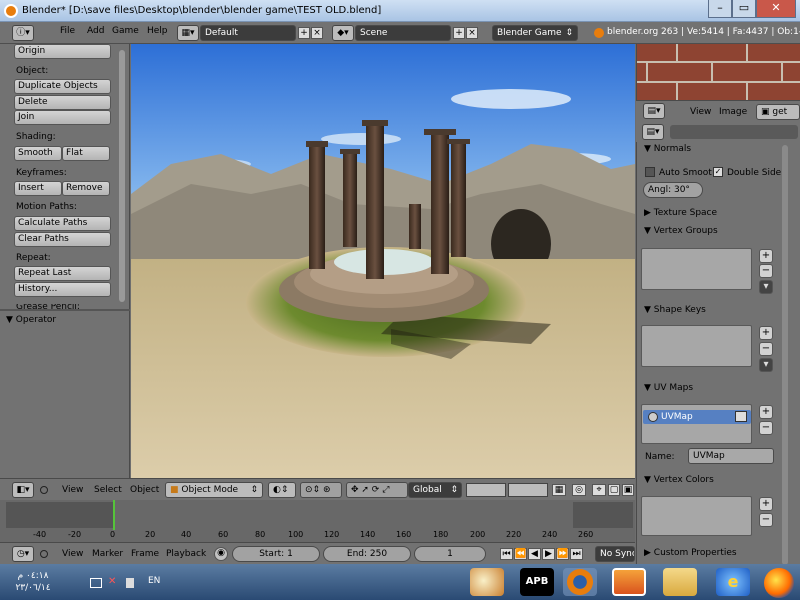 This screenshot has width=800, height=600. Describe the element at coordinates (679, 480) in the screenshot. I see `vertex-colors-panel-header: ▼ Vertex Colors` at that location.